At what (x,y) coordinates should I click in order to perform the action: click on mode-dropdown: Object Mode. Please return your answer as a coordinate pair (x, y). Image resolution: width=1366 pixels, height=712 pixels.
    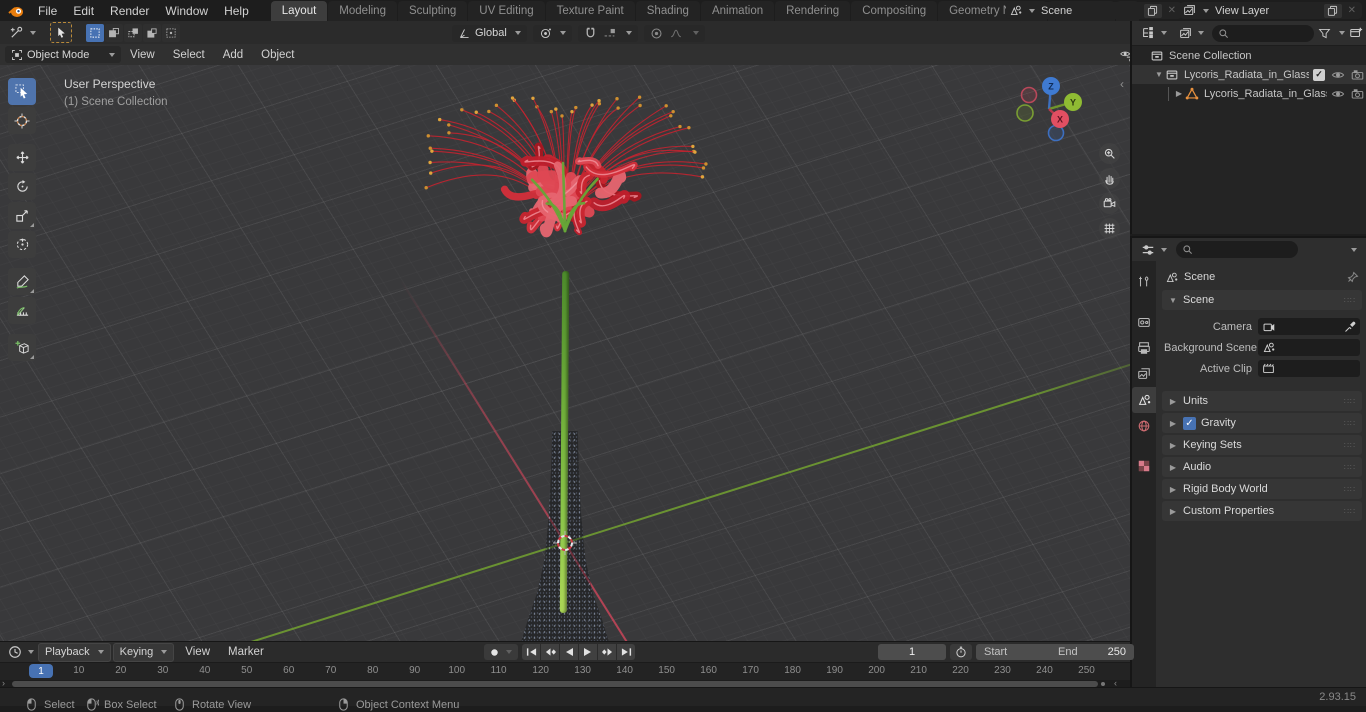
    Looking at the image, I should click on (63, 54).